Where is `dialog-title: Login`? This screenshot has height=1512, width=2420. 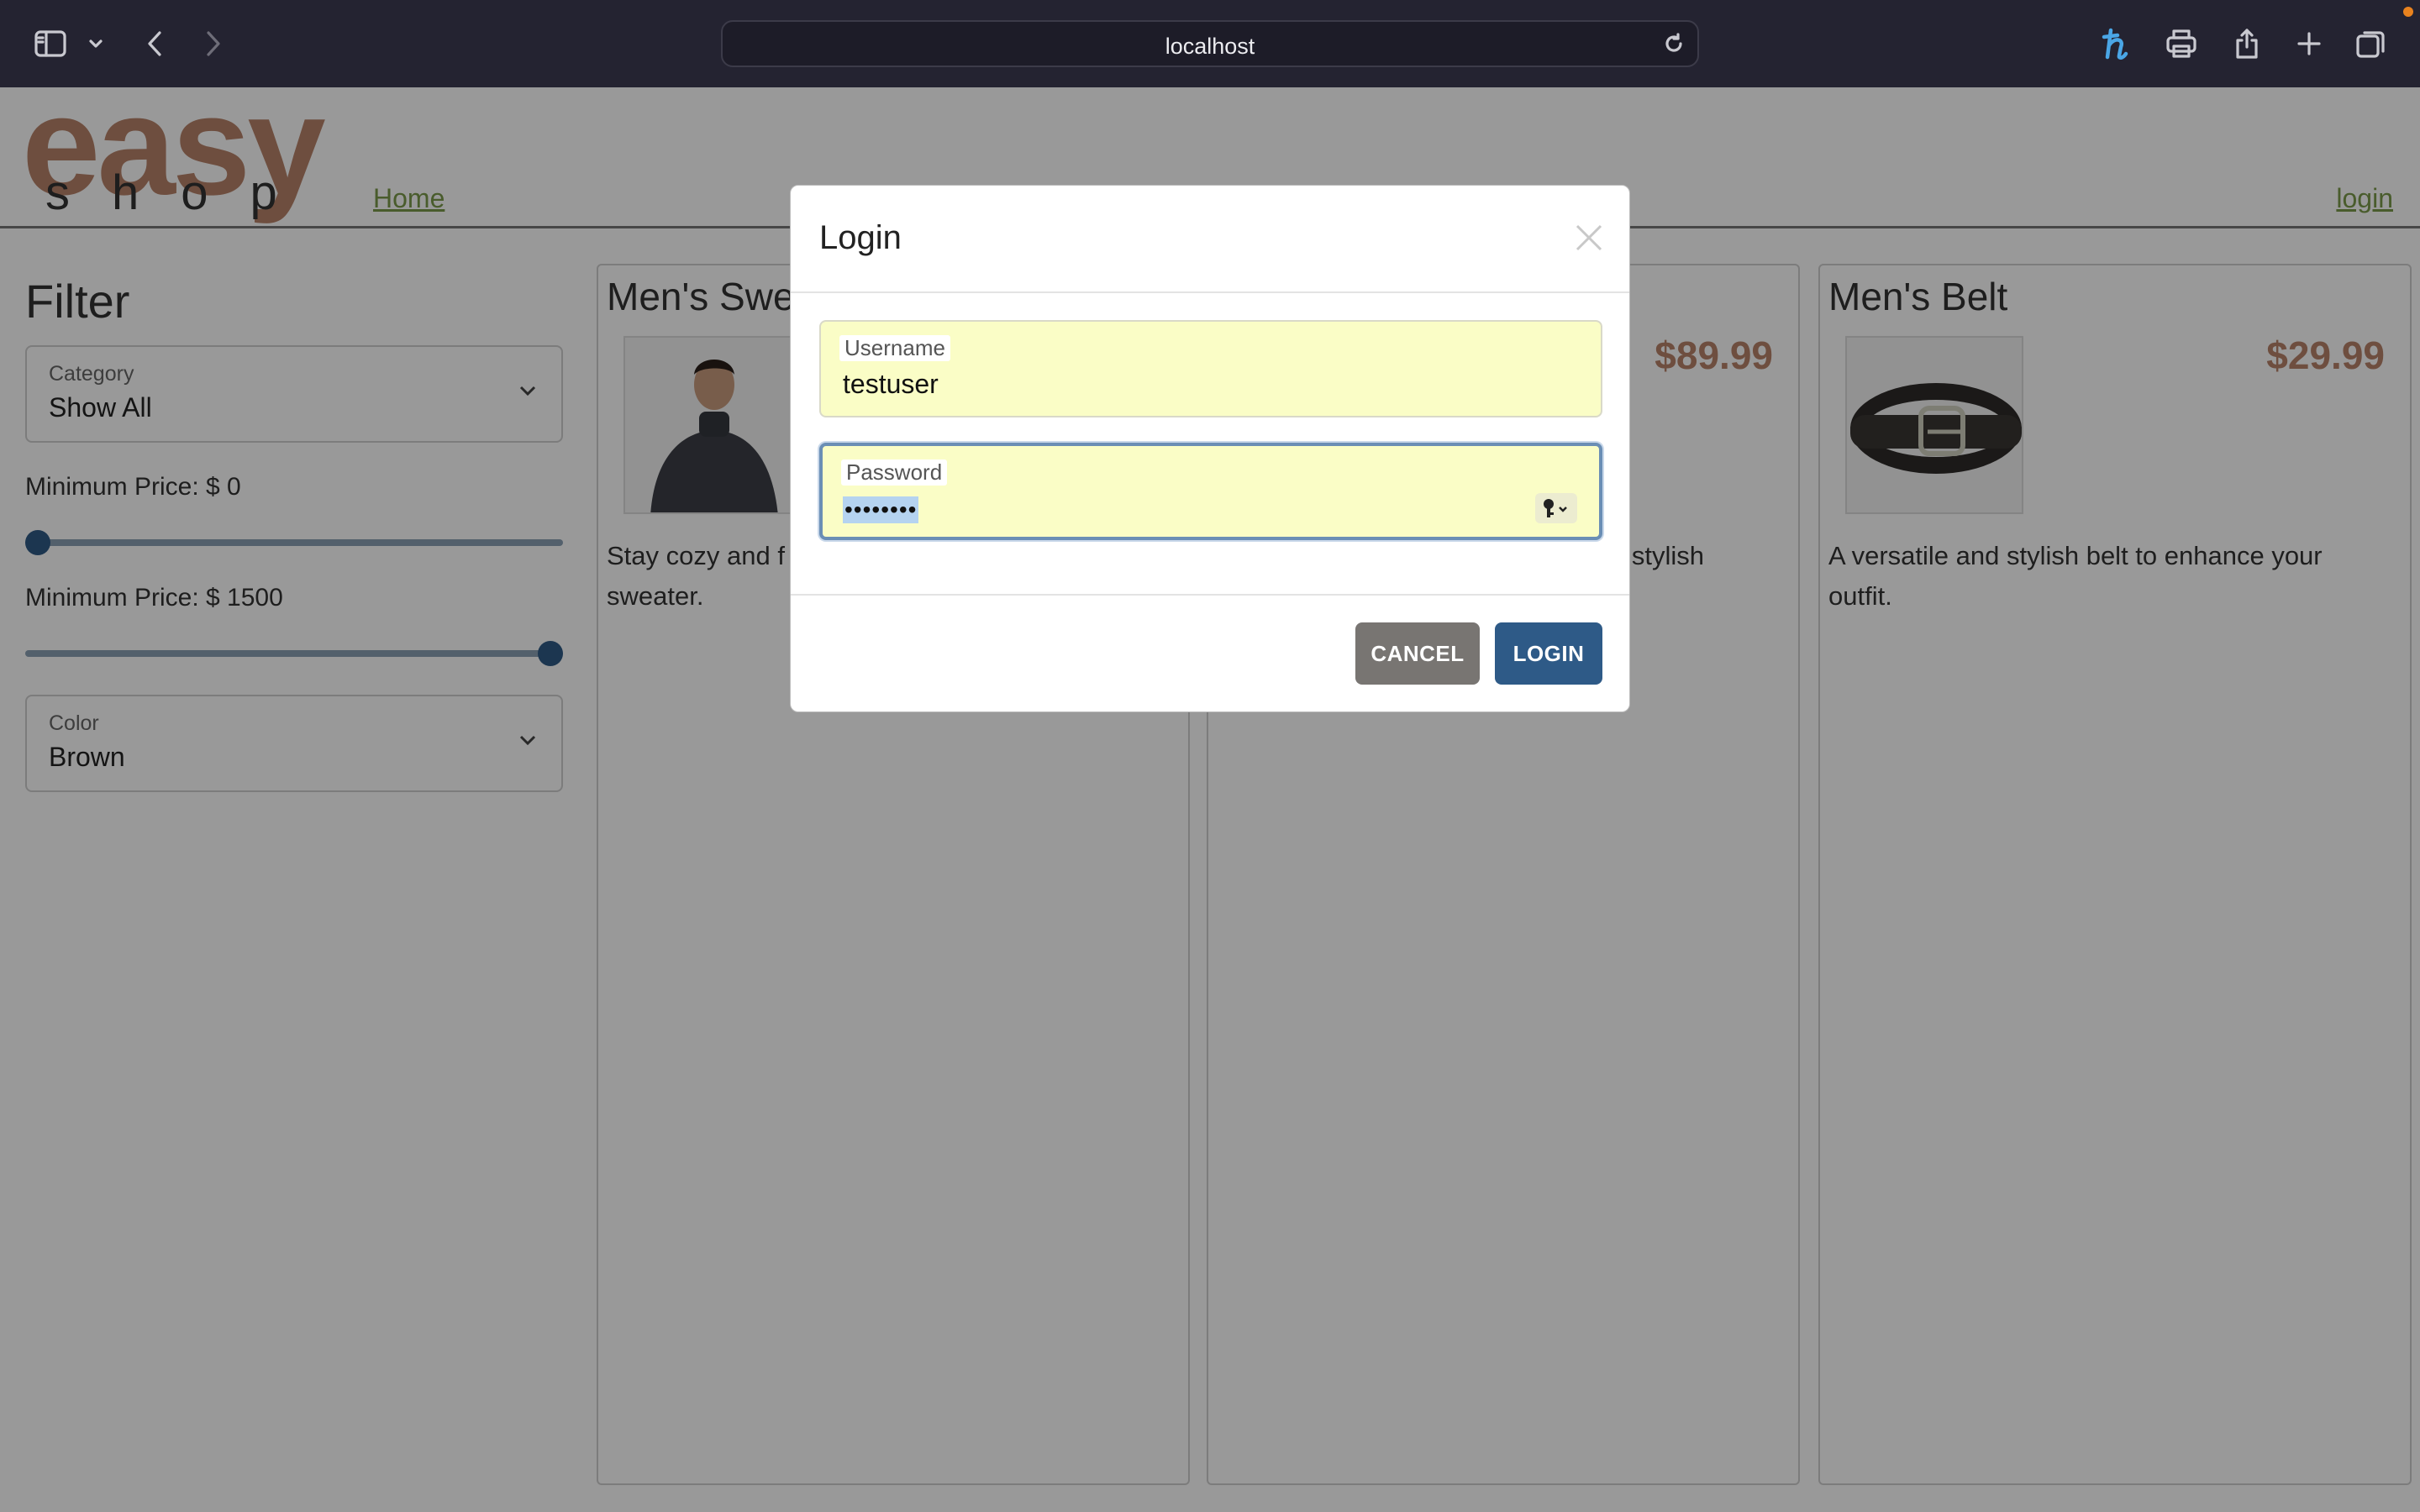
dialog-title: Login is located at coordinates (861, 237).